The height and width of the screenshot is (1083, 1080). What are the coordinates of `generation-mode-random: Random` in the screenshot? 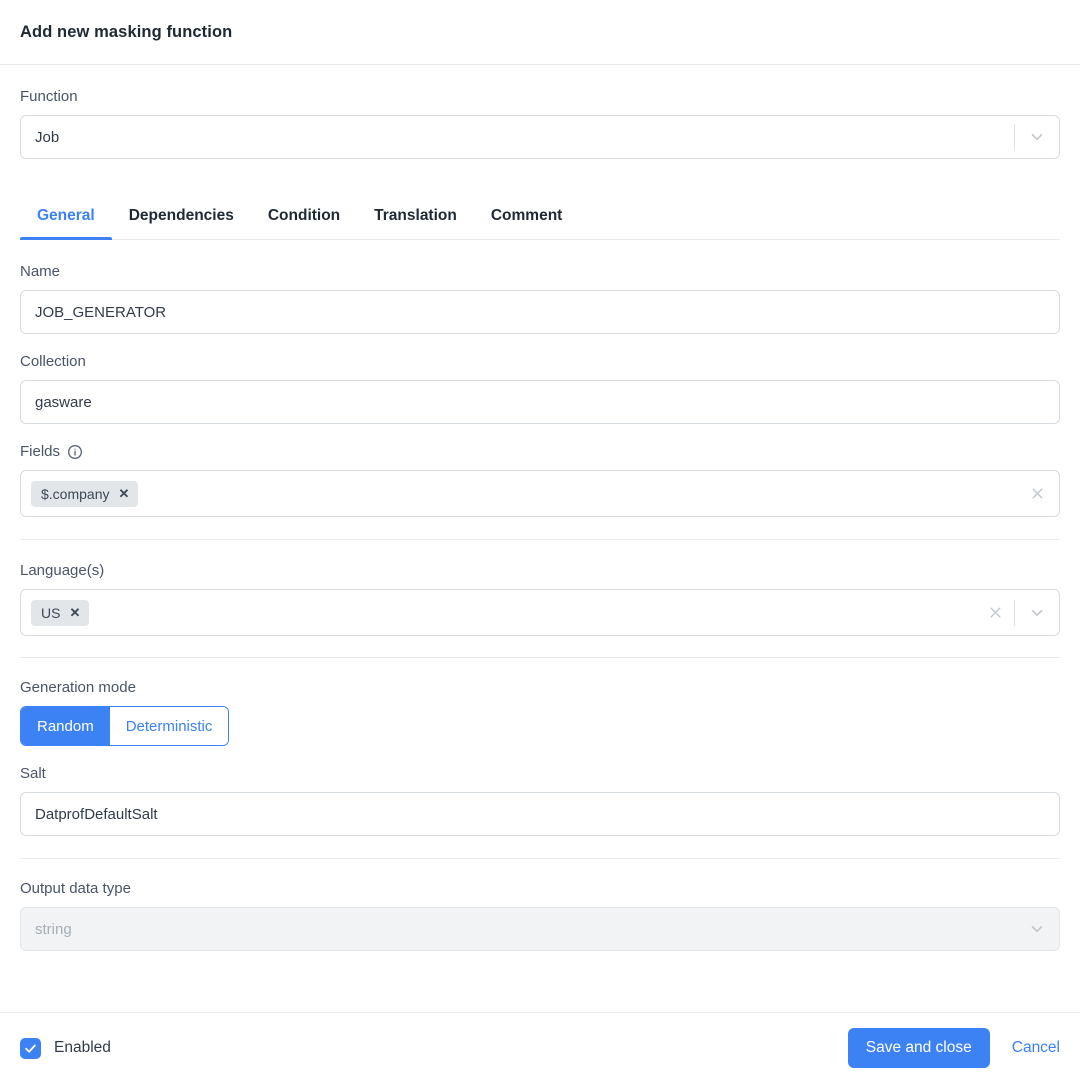 It's located at (65, 726).